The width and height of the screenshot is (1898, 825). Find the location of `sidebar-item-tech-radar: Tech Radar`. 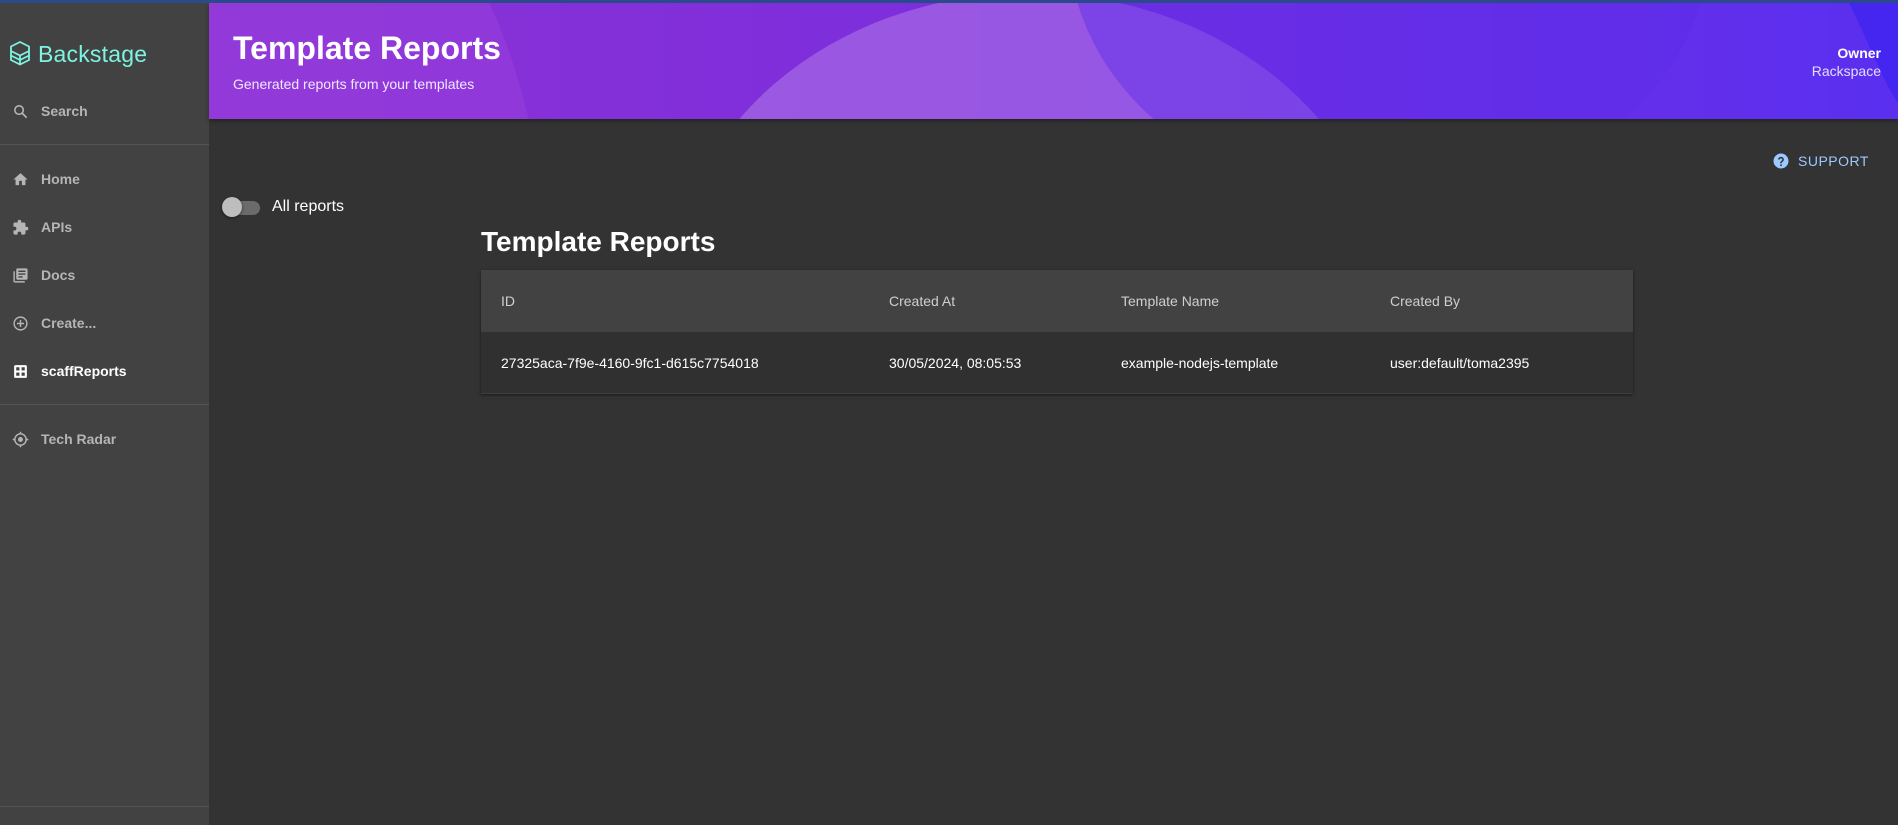

sidebar-item-tech-radar: Tech Radar is located at coordinates (104, 439).